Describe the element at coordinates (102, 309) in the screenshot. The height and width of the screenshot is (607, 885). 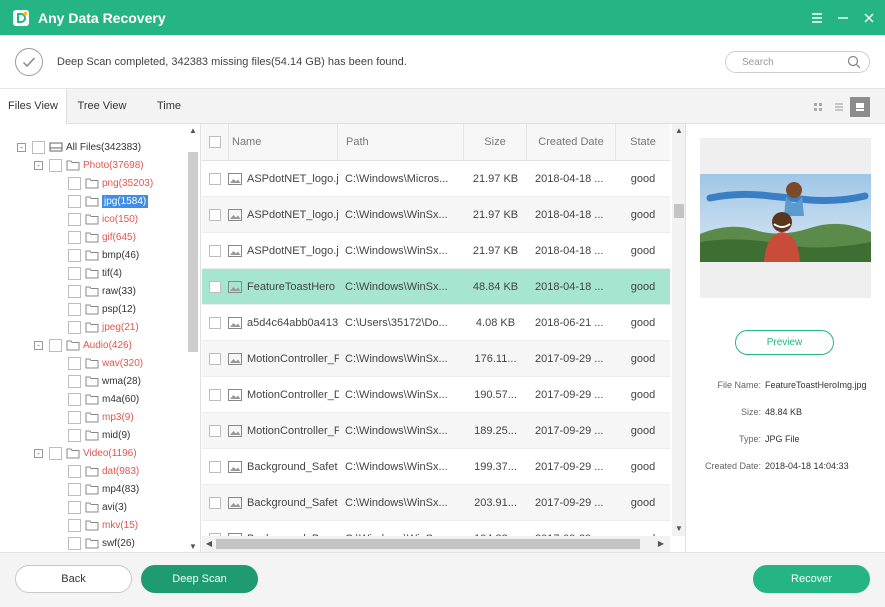
I see `tree-item: psp(12)` at that location.